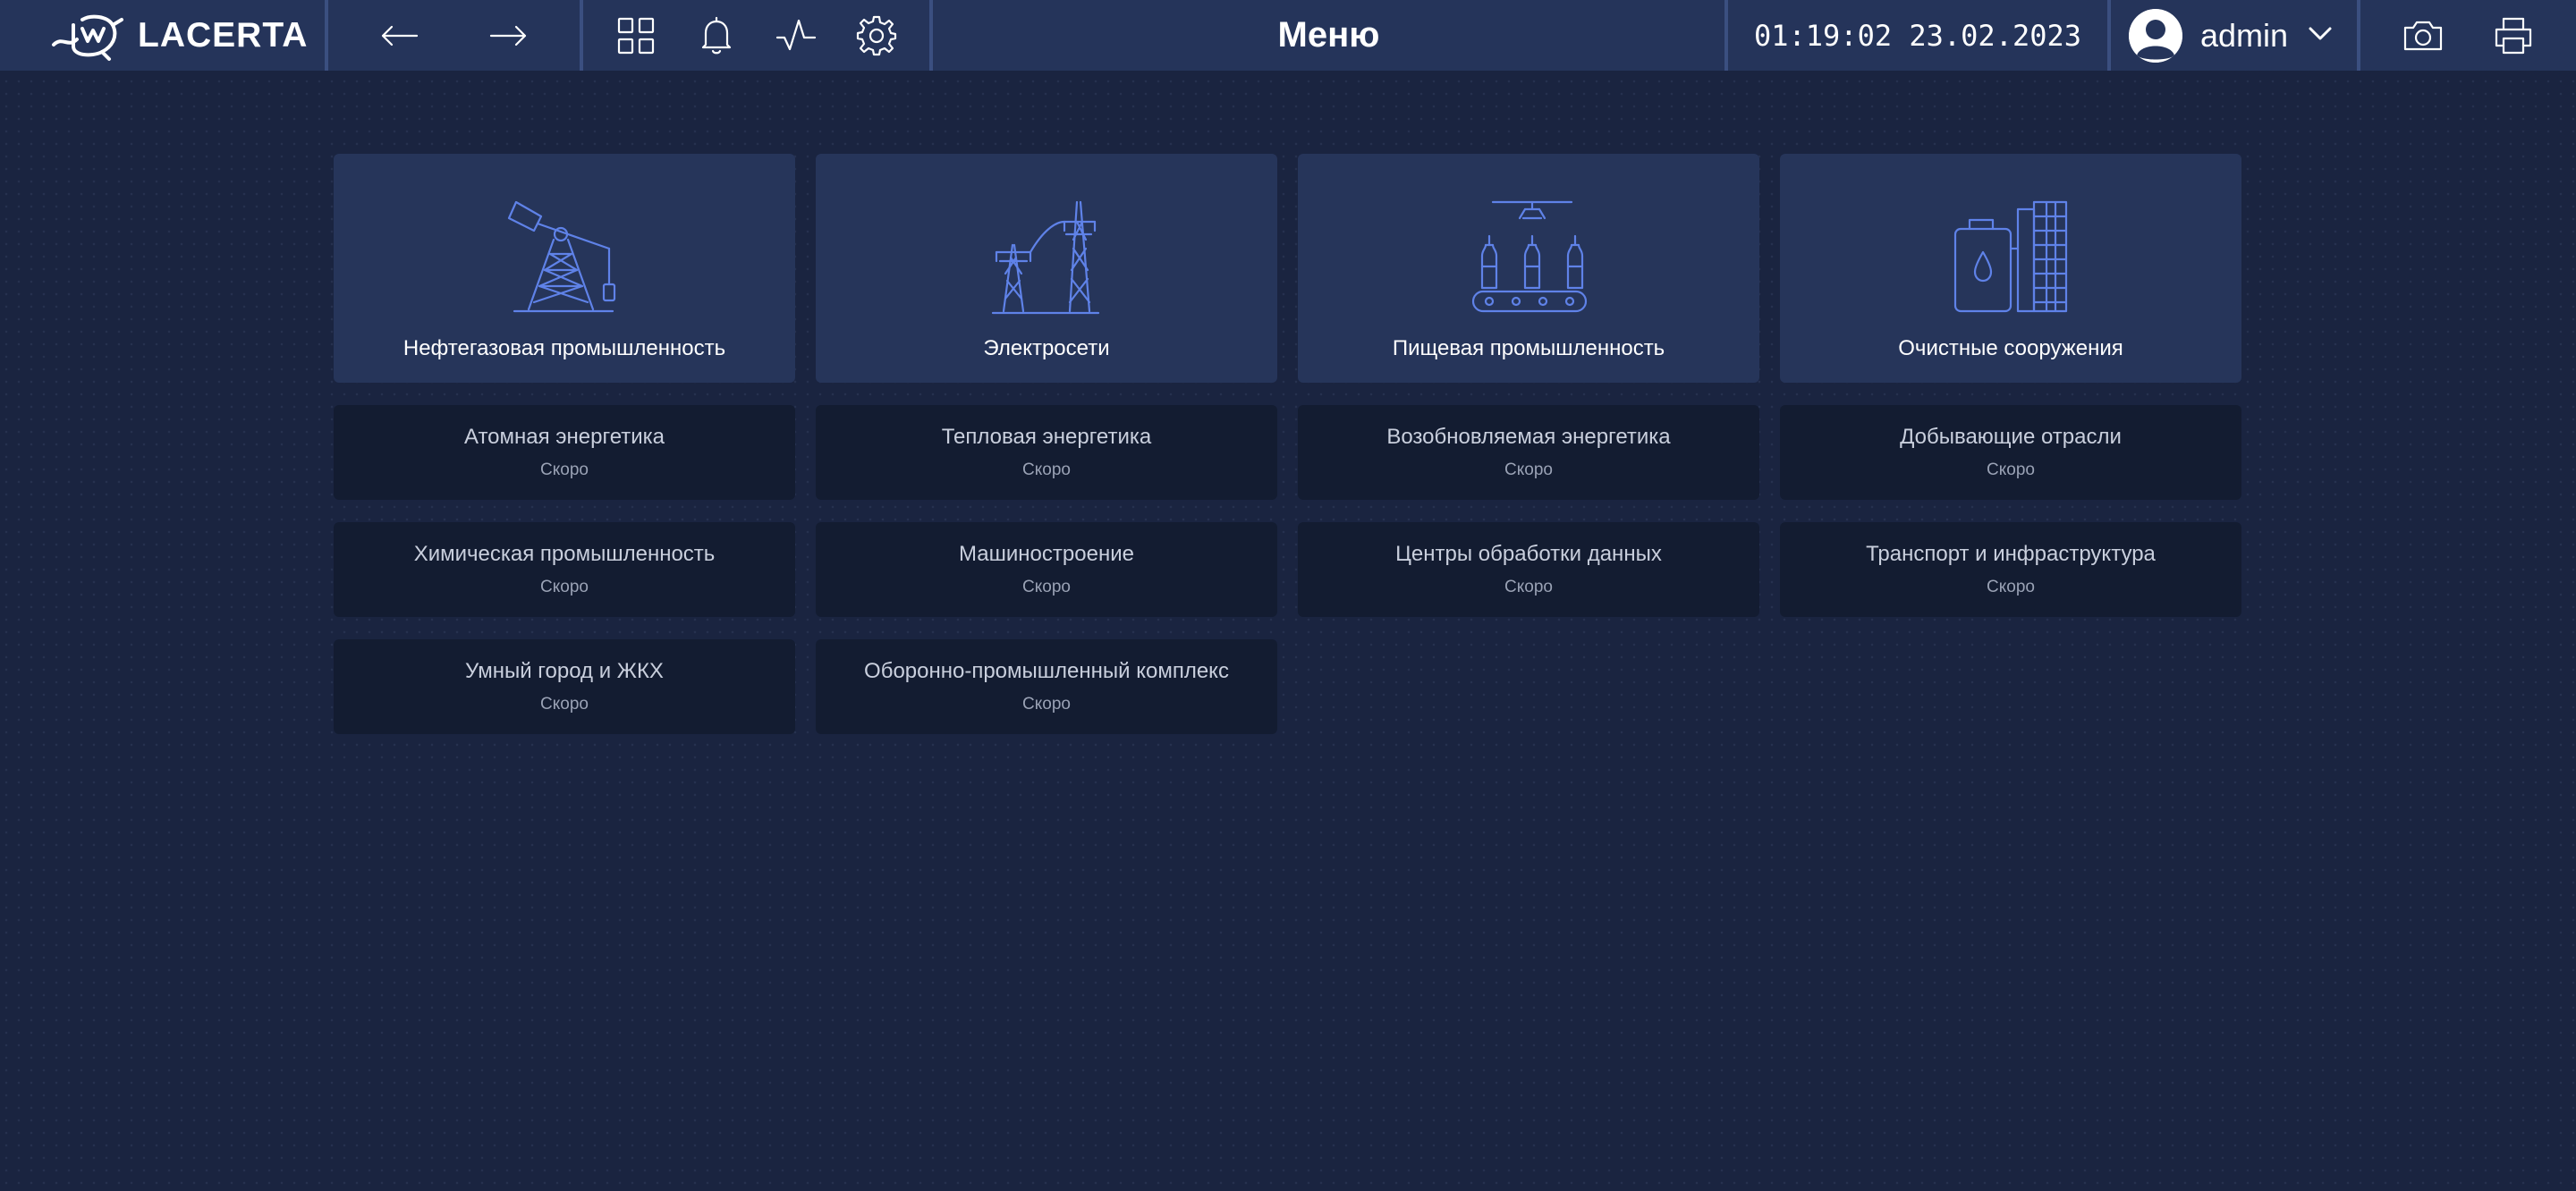 The height and width of the screenshot is (1191, 2576). Describe the element at coordinates (564, 437) in the screenshot. I see `upcoming-label: Атомная энергетика` at that location.